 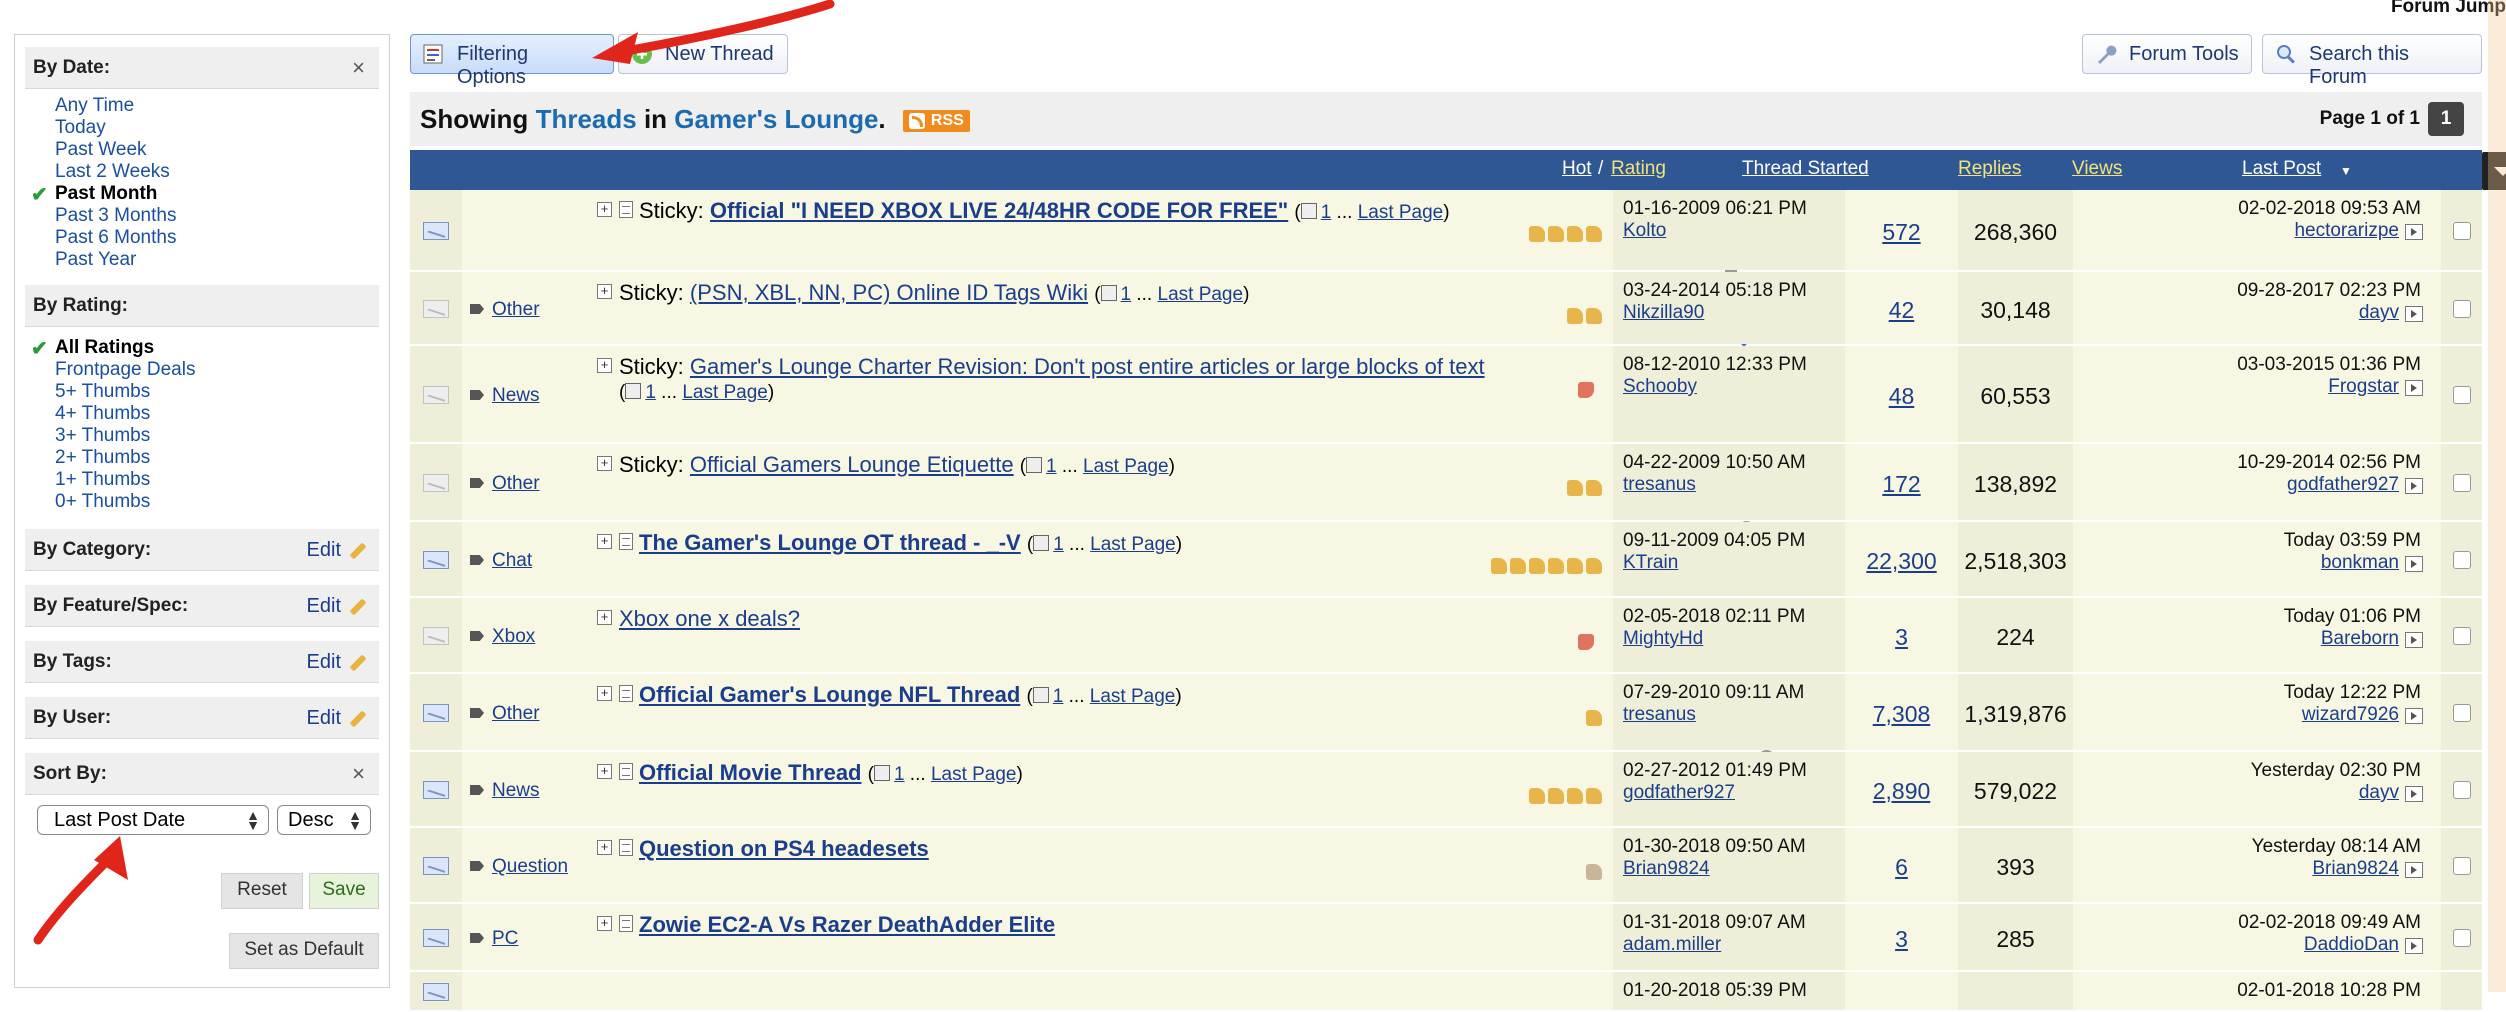 I want to click on replies-count-link: 6, so click(x=1901, y=867).